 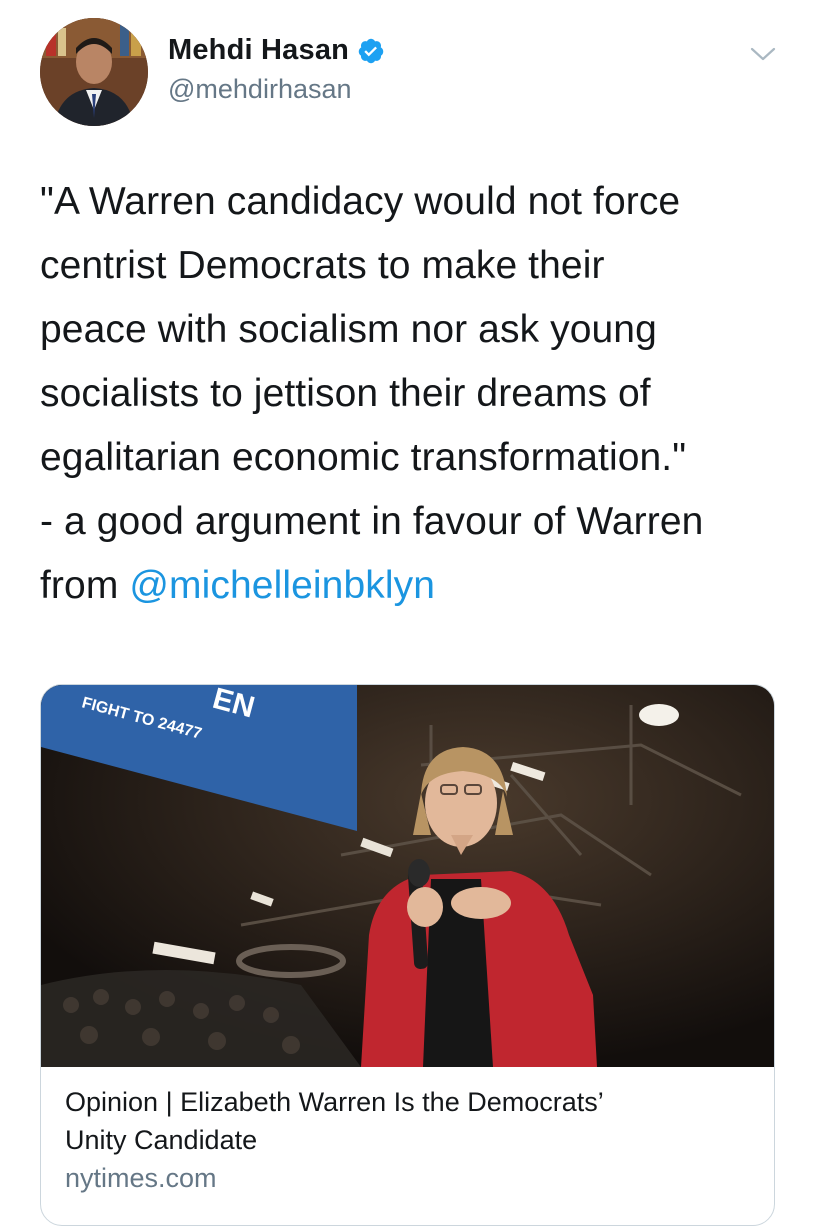 What do you see at coordinates (763, 54) in the screenshot?
I see `chevron-down-icon` at bounding box center [763, 54].